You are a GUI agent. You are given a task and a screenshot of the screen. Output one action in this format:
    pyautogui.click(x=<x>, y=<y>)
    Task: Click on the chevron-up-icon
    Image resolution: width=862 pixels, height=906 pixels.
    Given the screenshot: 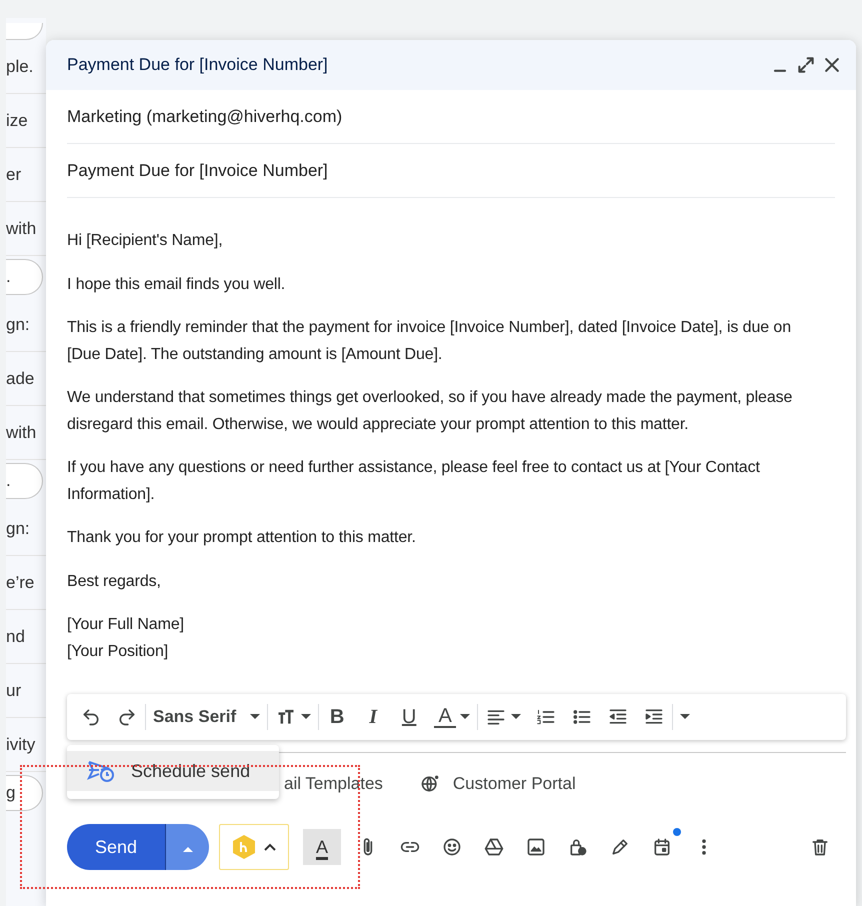 What is the action you would take?
    pyautogui.click(x=270, y=847)
    